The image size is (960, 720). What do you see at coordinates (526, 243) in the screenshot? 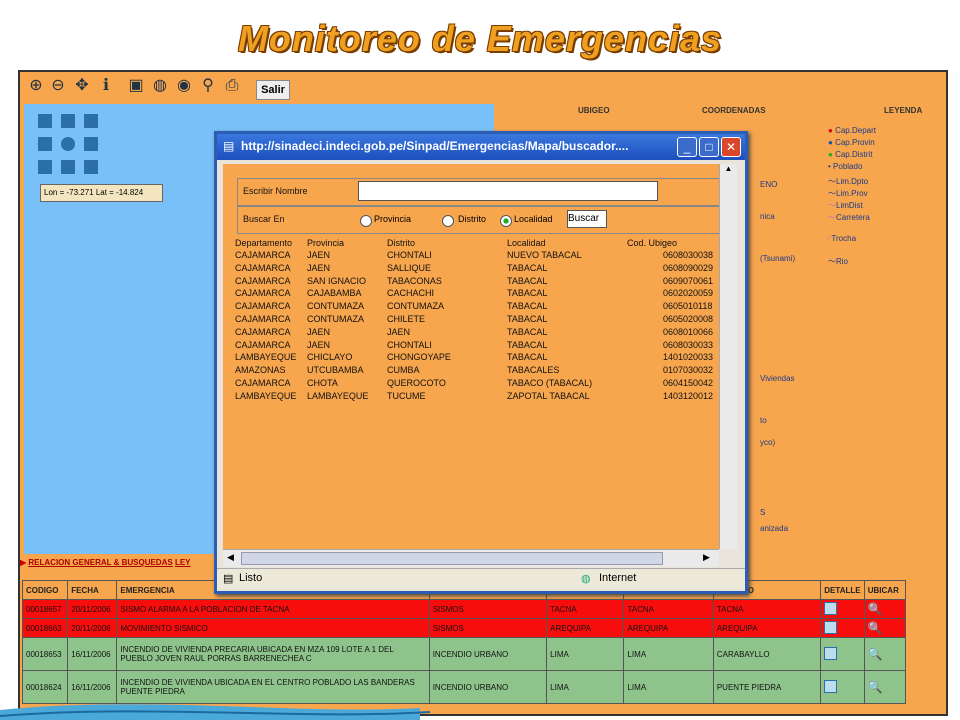
I see `localidad-header: Localidad` at bounding box center [526, 243].